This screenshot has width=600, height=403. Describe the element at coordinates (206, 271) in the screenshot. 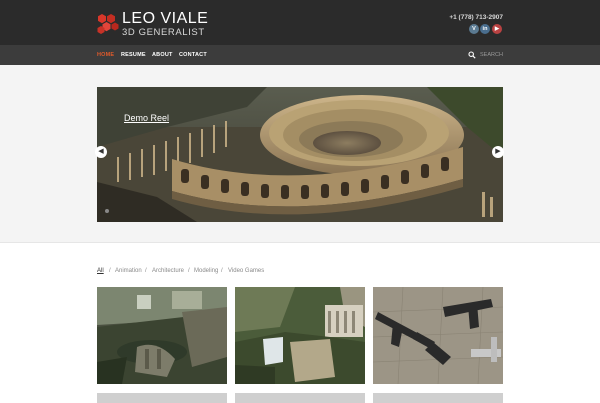

I see `filter-modeling: Modeling` at that location.